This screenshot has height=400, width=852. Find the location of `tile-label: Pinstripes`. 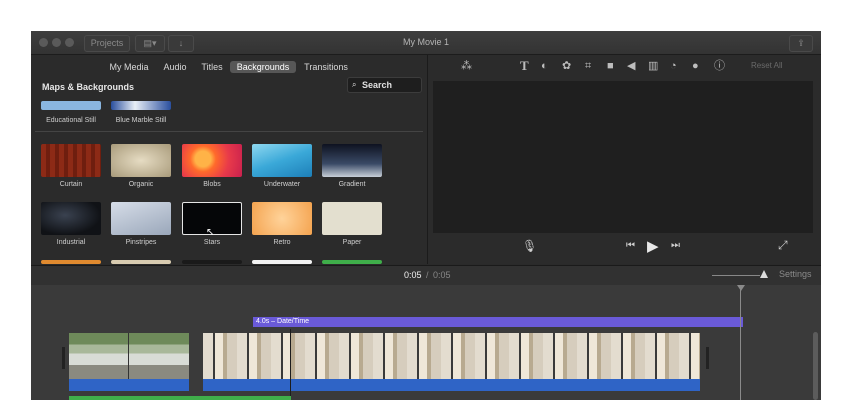

tile-label: Pinstripes is located at coordinates (141, 242).